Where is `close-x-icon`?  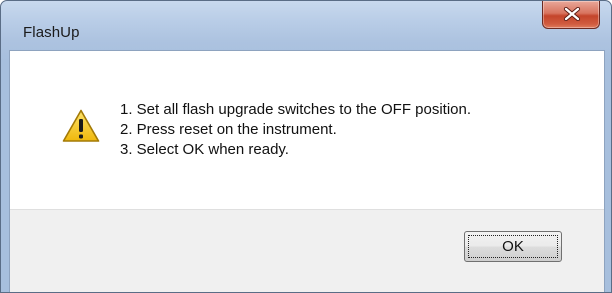
close-x-icon is located at coordinates (572, 14).